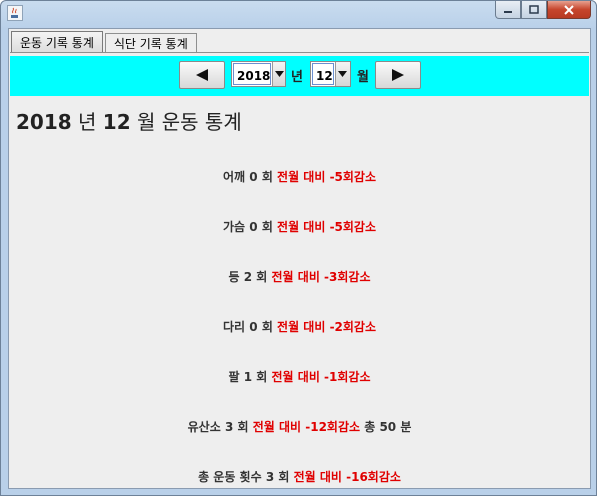 The height and width of the screenshot is (498, 599). I want to click on heading-month: 12, so click(116, 122).